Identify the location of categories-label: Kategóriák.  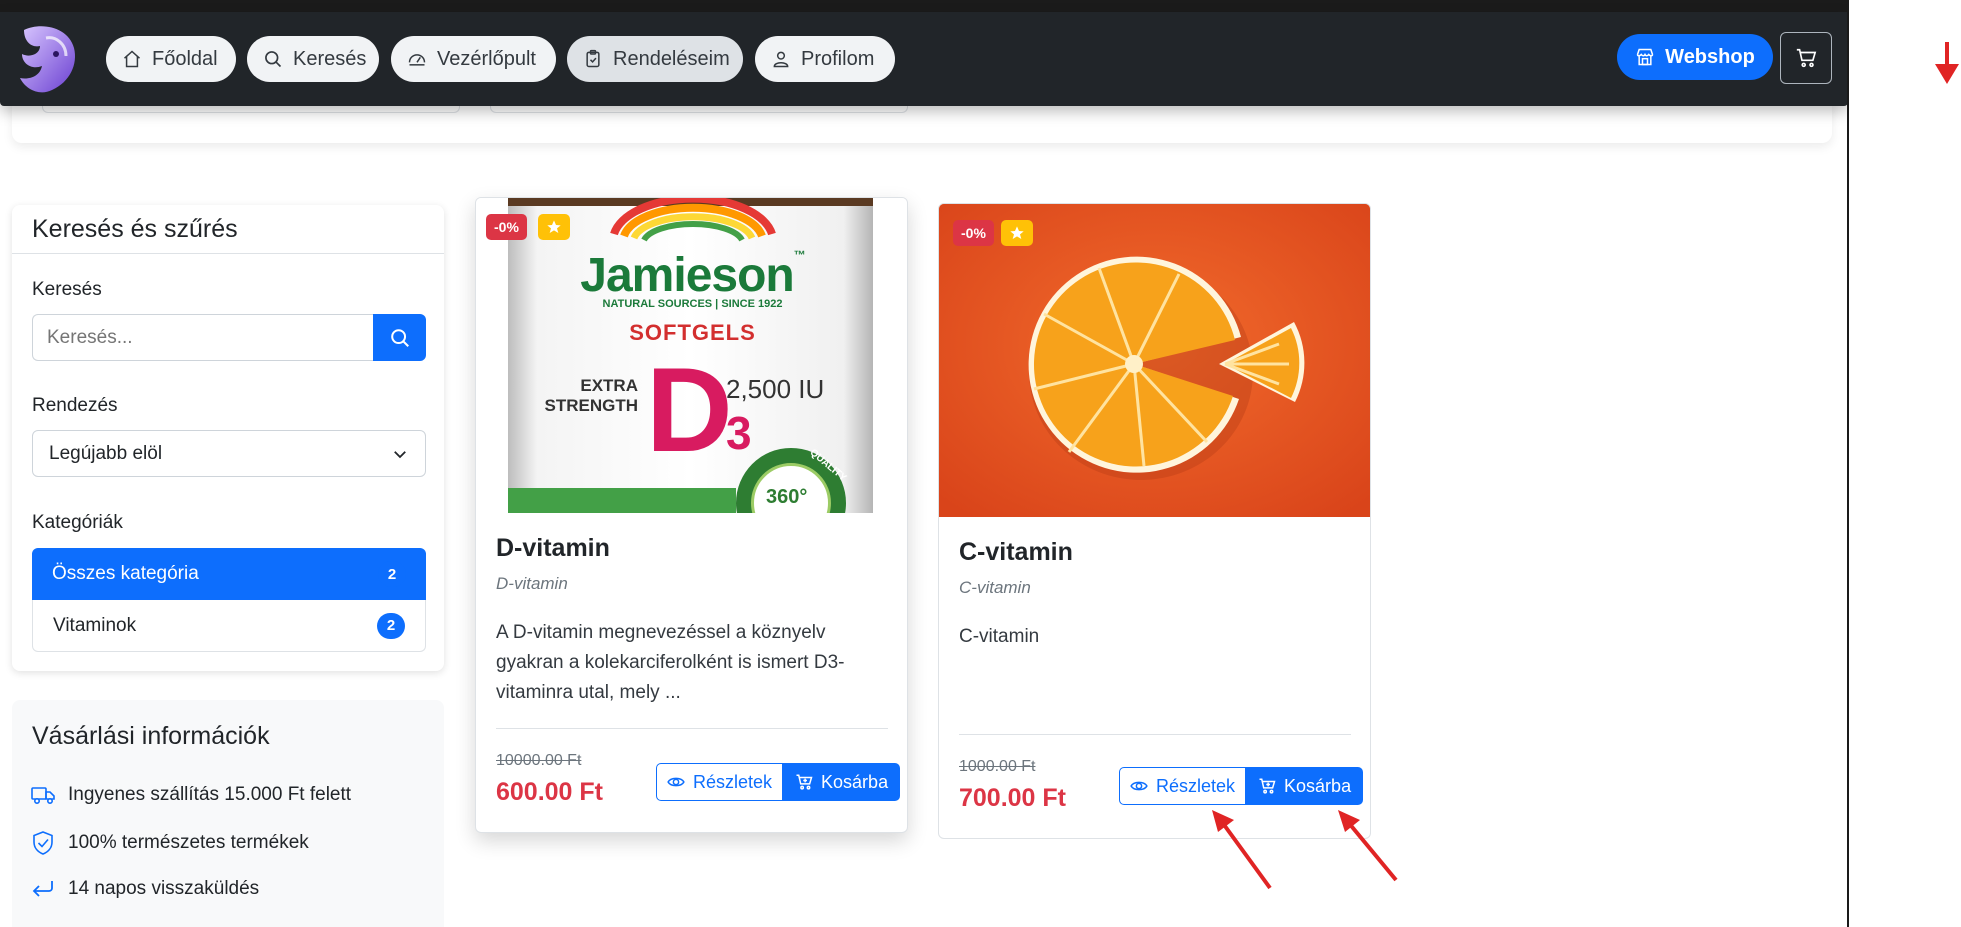
(77, 522).